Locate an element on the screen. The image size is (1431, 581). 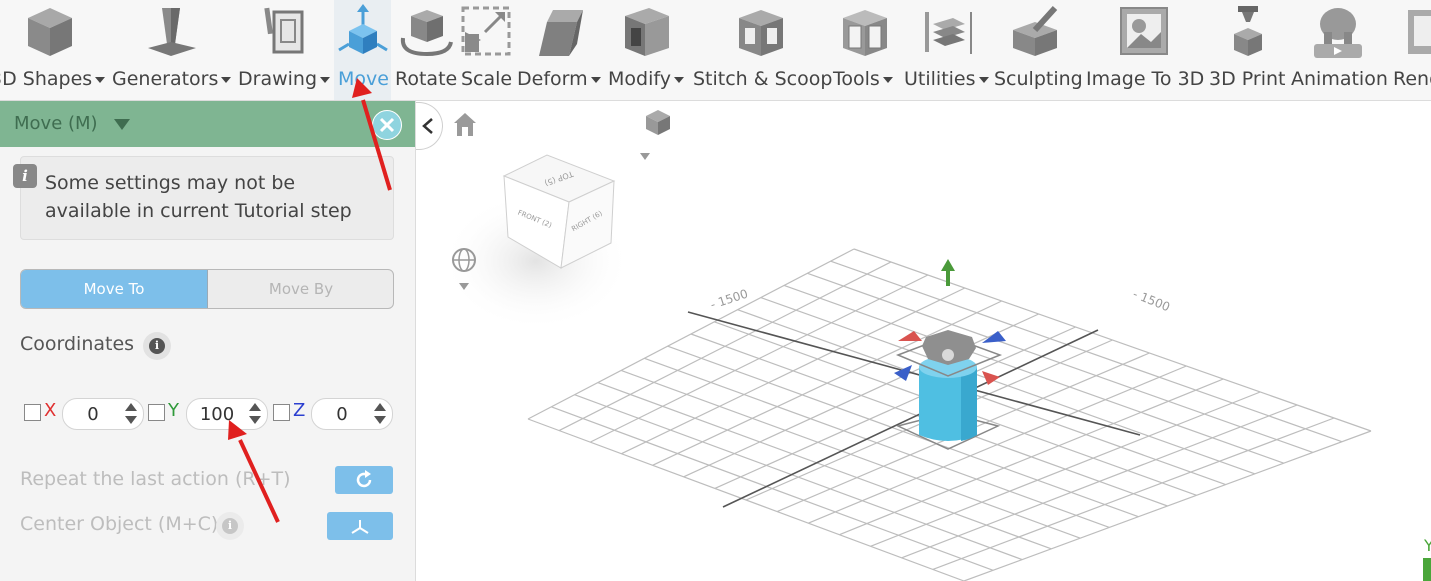
repeat-action-button is located at coordinates (364, 480).